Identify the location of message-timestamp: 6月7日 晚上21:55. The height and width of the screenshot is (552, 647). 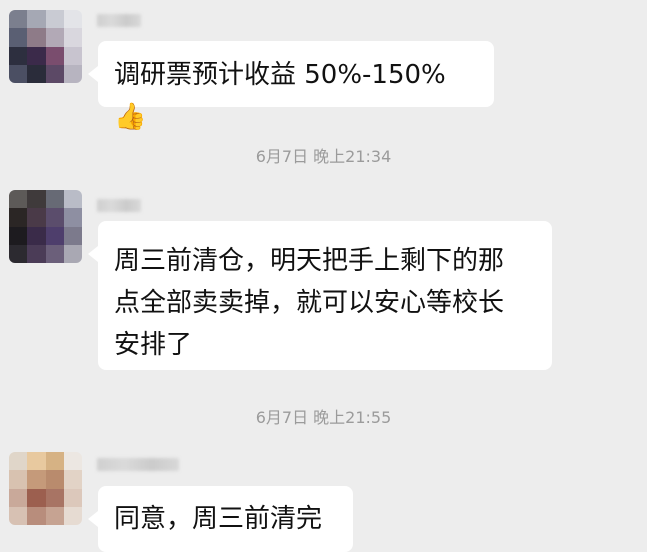
(323, 417).